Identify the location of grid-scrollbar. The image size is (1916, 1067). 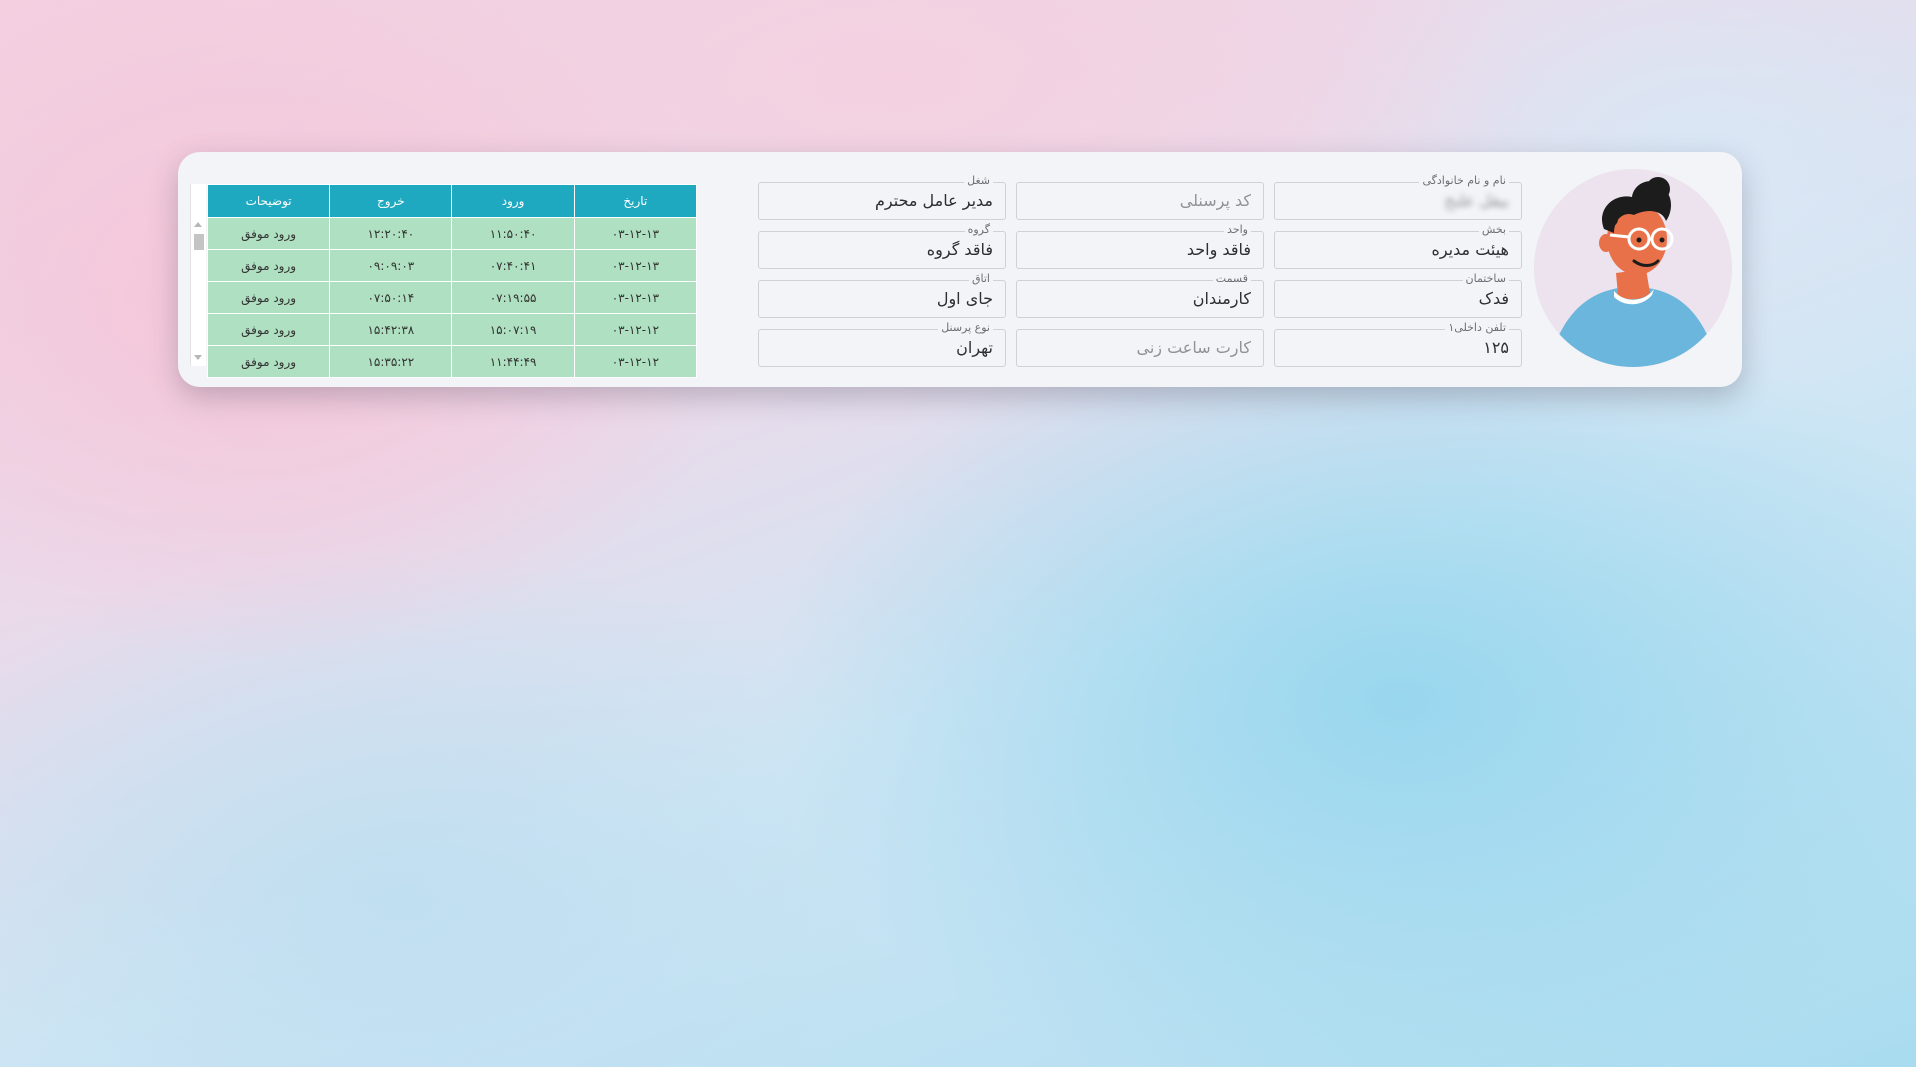
(198, 275).